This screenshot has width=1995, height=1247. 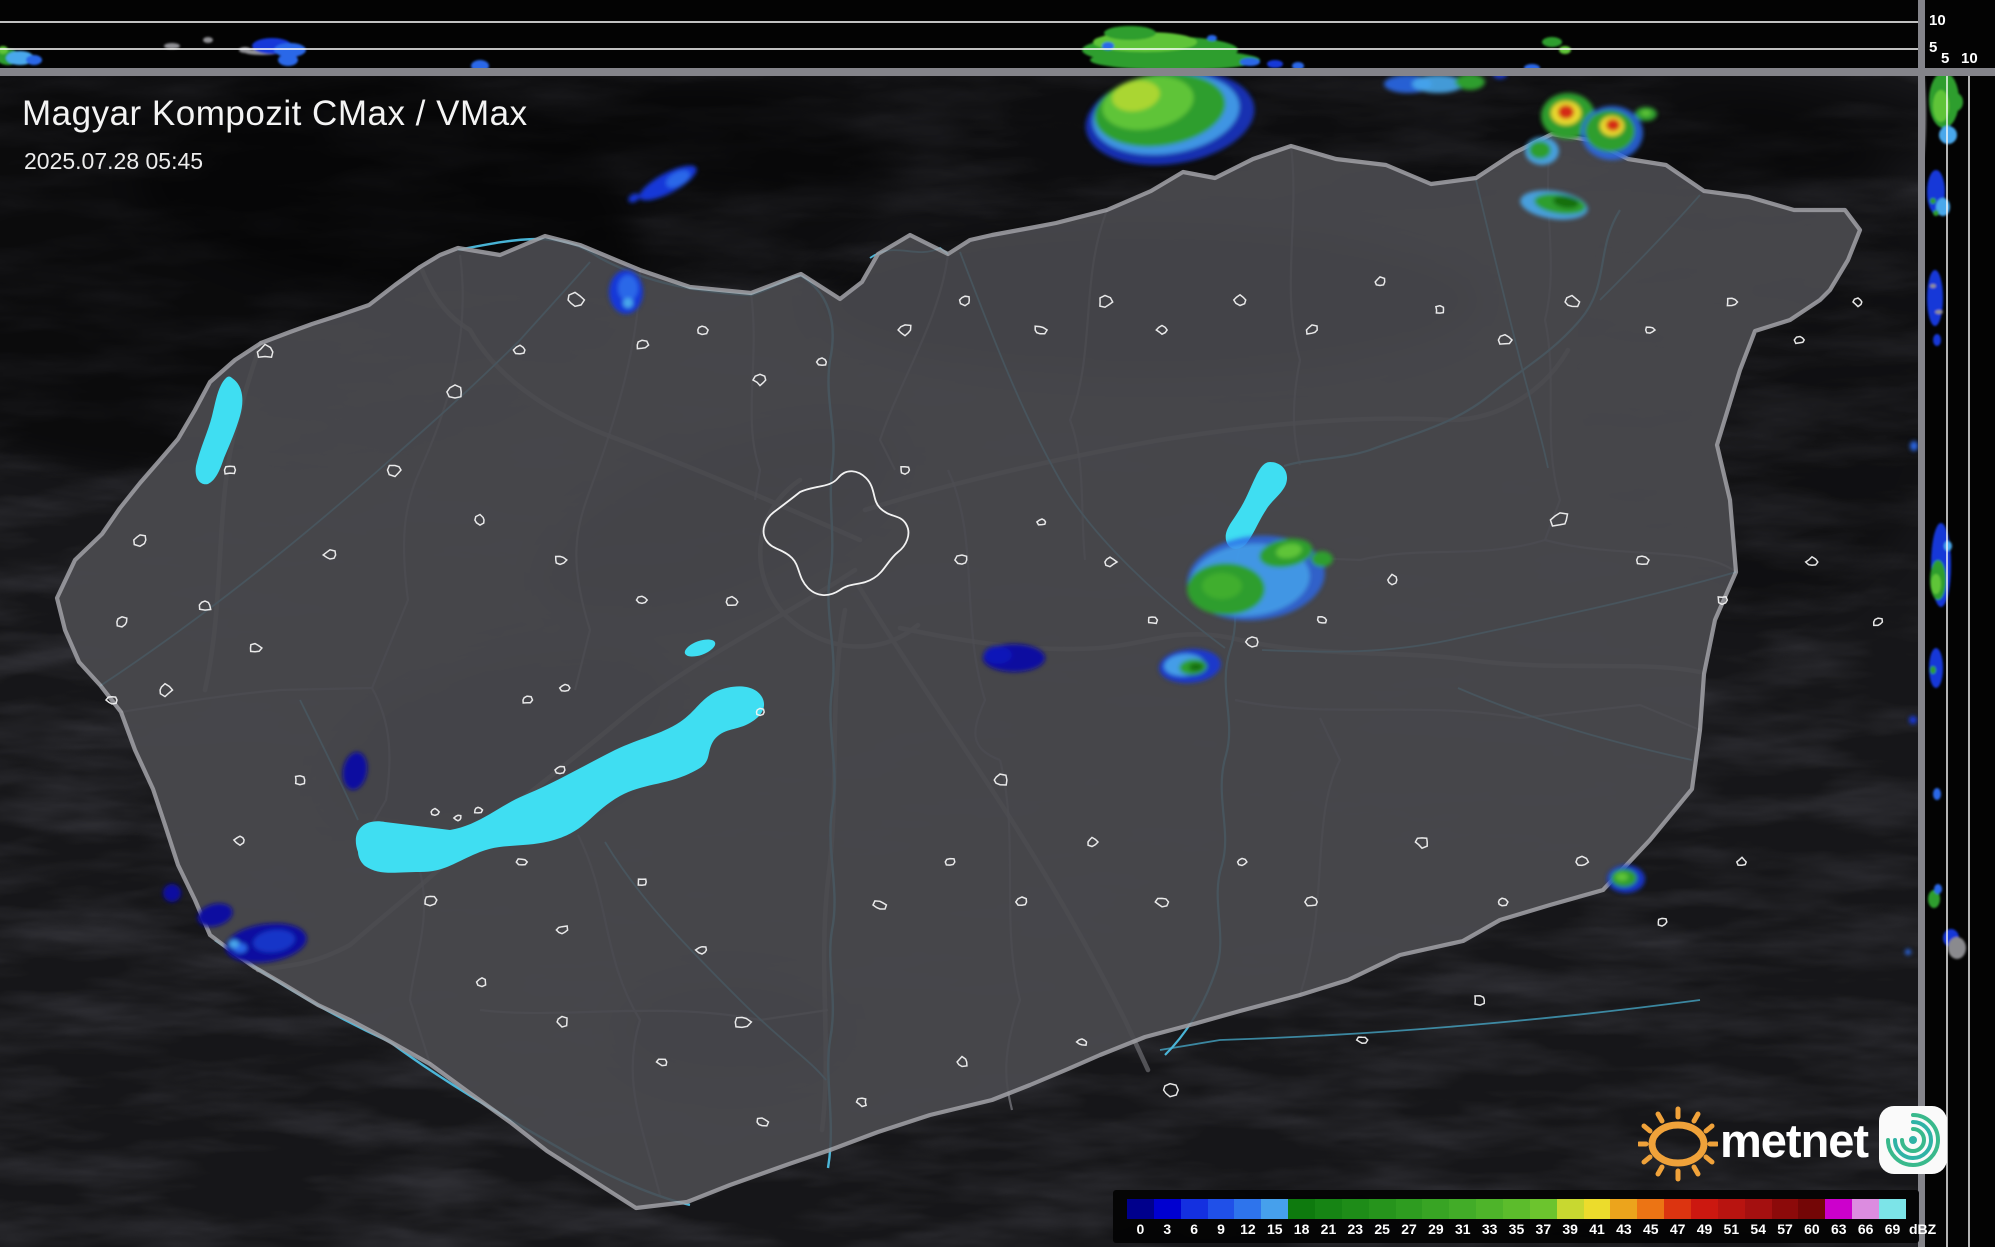 What do you see at coordinates (1960, 34) in the screenshot?
I see `profile-corner-box` at bounding box center [1960, 34].